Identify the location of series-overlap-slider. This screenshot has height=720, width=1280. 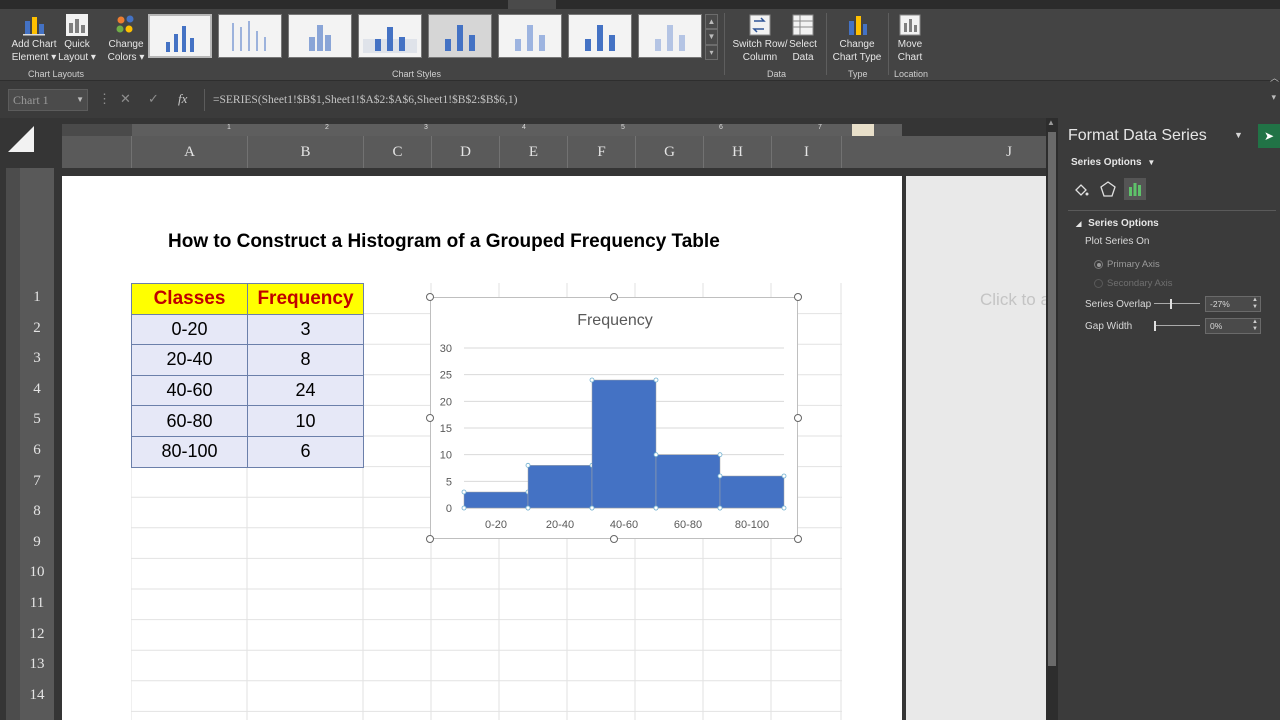
(1177, 304).